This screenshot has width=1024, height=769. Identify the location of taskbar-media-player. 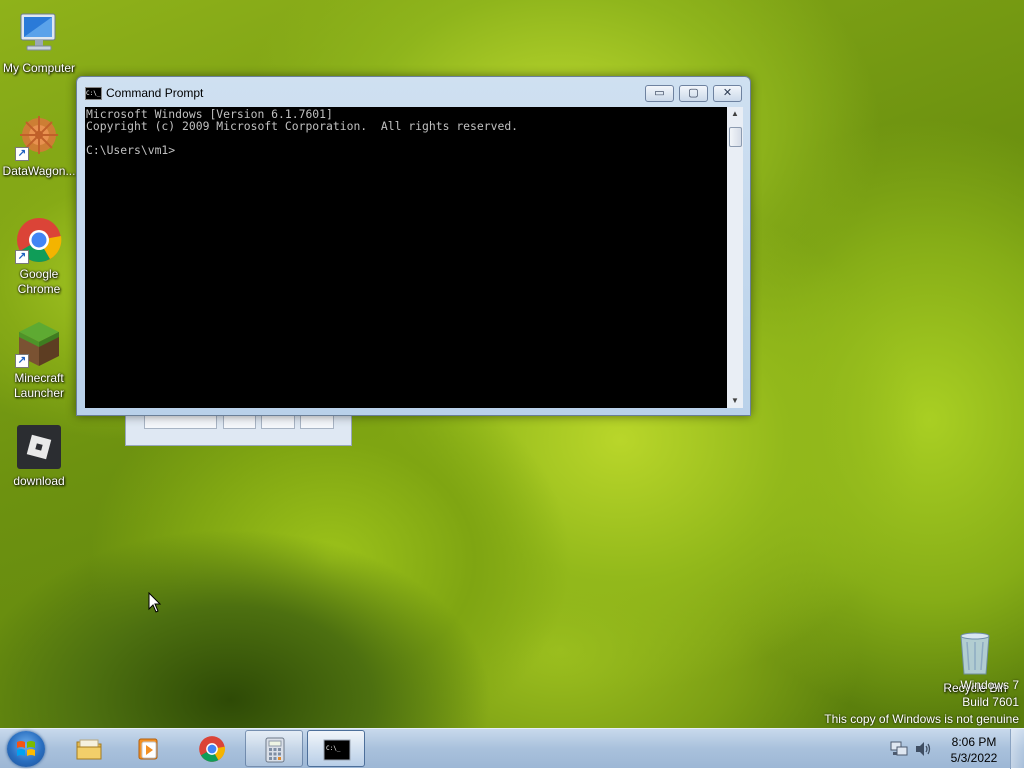
(150, 748).